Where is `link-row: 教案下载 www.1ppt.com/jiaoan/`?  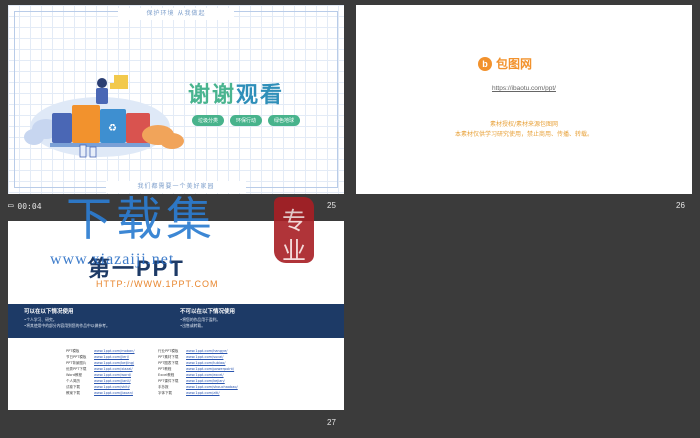 link-row: 教案下载 www.1ppt.com/jiaoan/ is located at coordinates (100, 393).